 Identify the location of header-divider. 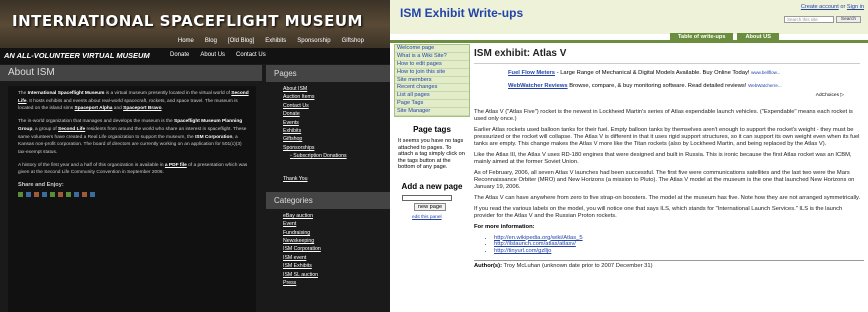
(629, 41).